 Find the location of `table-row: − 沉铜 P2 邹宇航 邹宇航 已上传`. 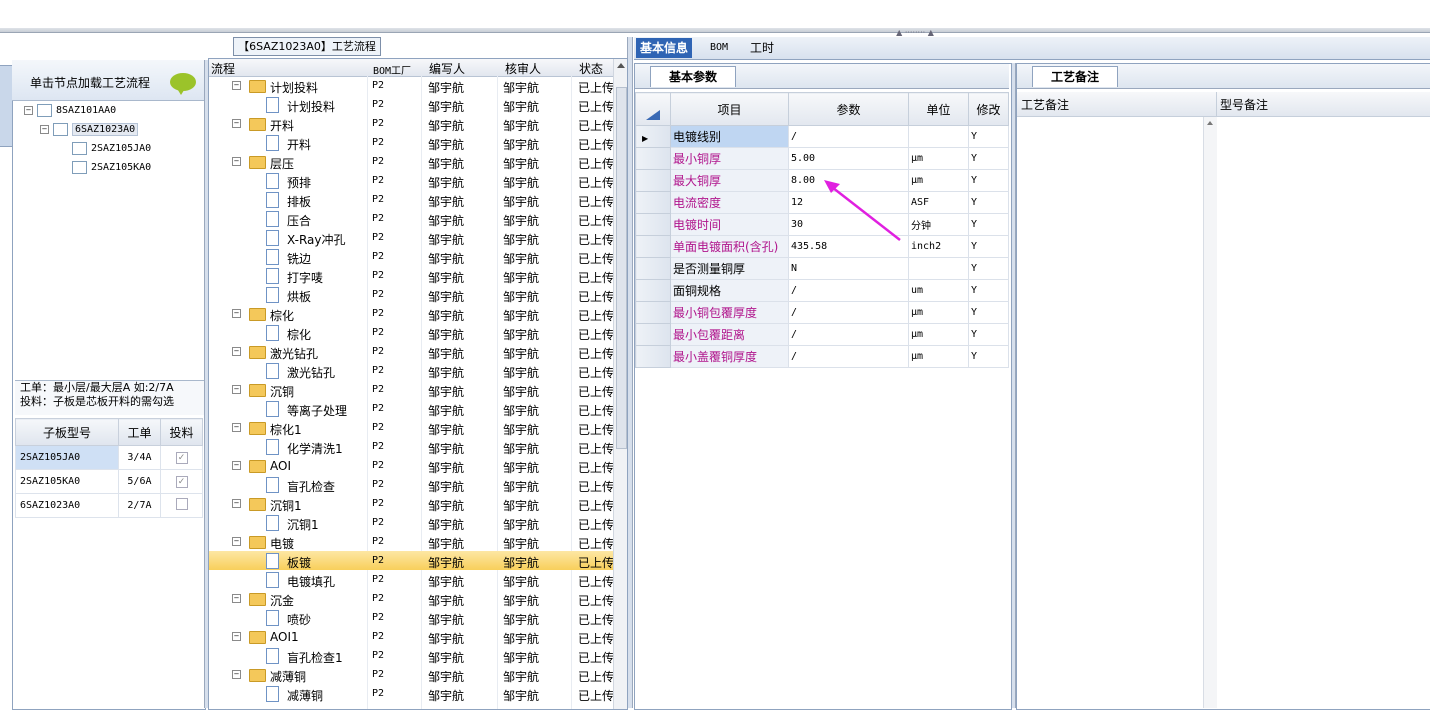

table-row: − 沉铜 P2 邹宇航 邹宇航 已上传 is located at coordinates (412, 389).